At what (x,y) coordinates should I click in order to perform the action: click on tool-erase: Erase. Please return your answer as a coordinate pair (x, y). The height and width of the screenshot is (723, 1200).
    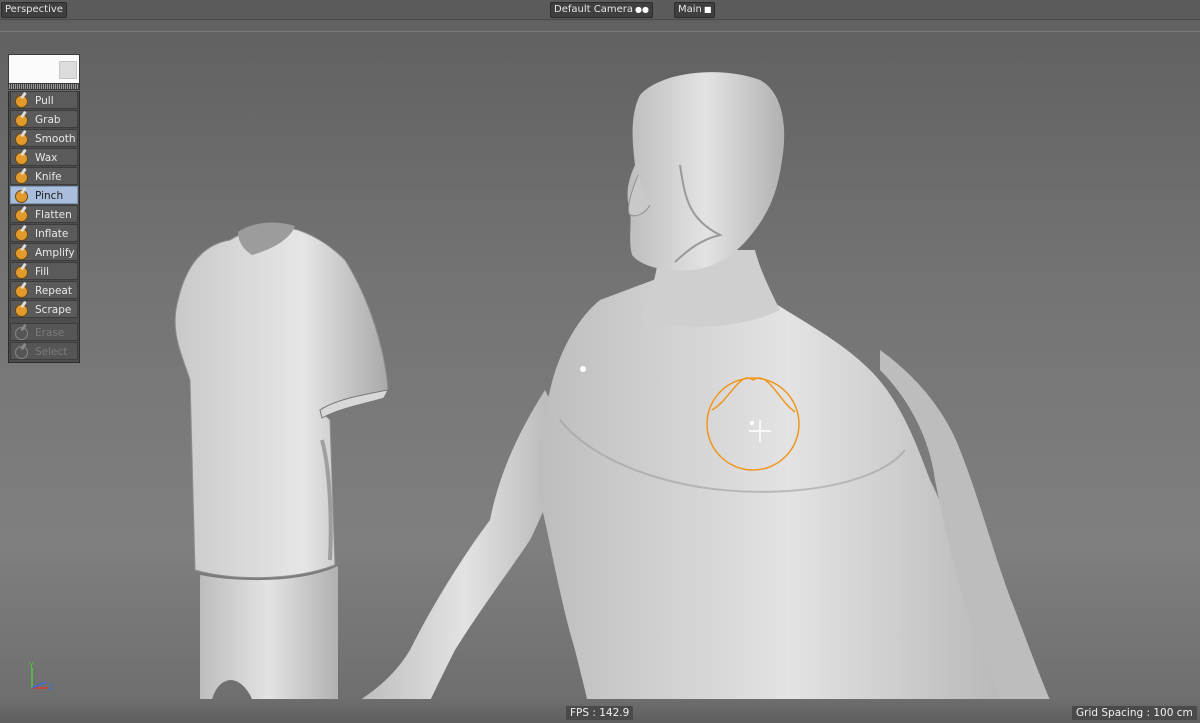
    Looking at the image, I should click on (44, 332).